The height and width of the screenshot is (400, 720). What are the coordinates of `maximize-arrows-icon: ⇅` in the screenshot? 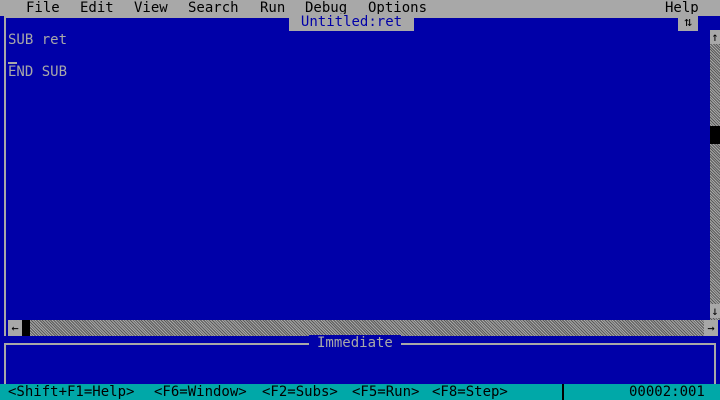 It's located at (688, 22).